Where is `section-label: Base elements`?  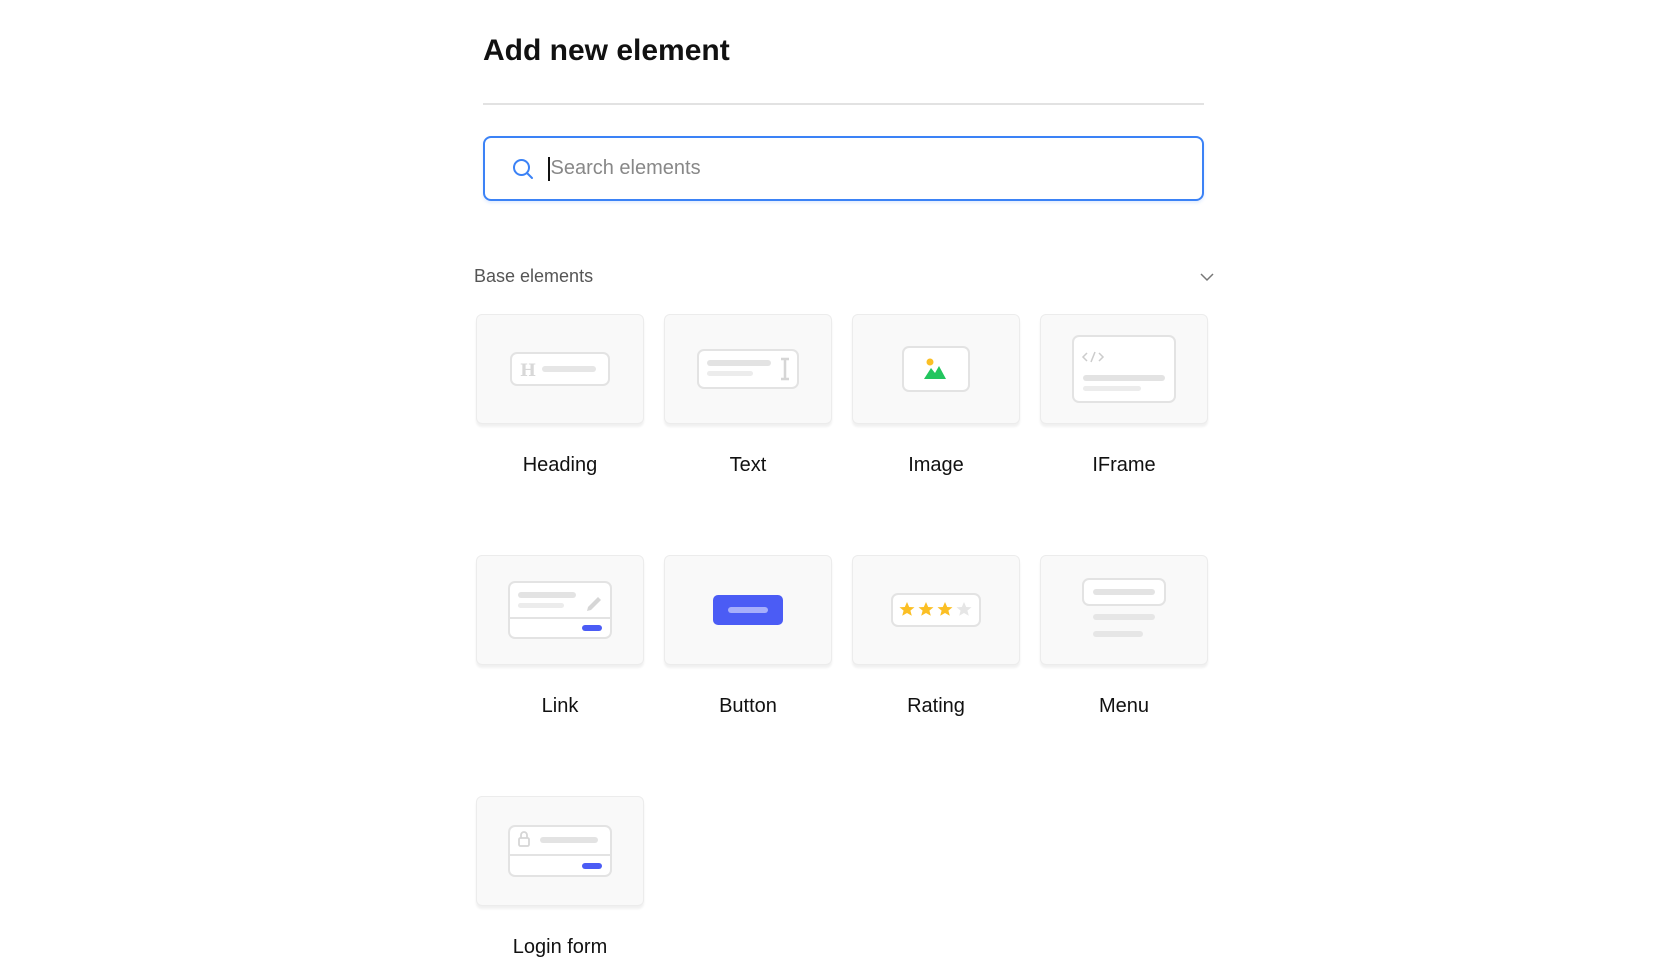 section-label: Base elements is located at coordinates (534, 276).